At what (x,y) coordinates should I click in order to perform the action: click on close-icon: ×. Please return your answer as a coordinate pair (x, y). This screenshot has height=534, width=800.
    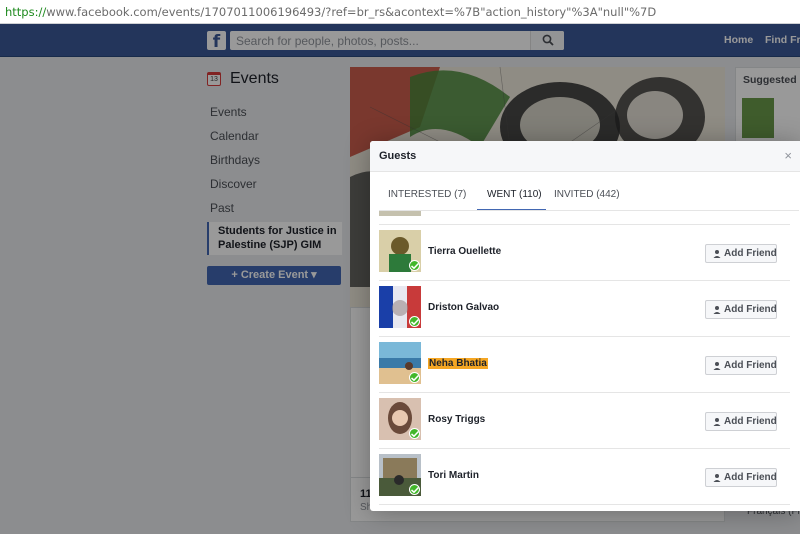
    Looking at the image, I should click on (788, 155).